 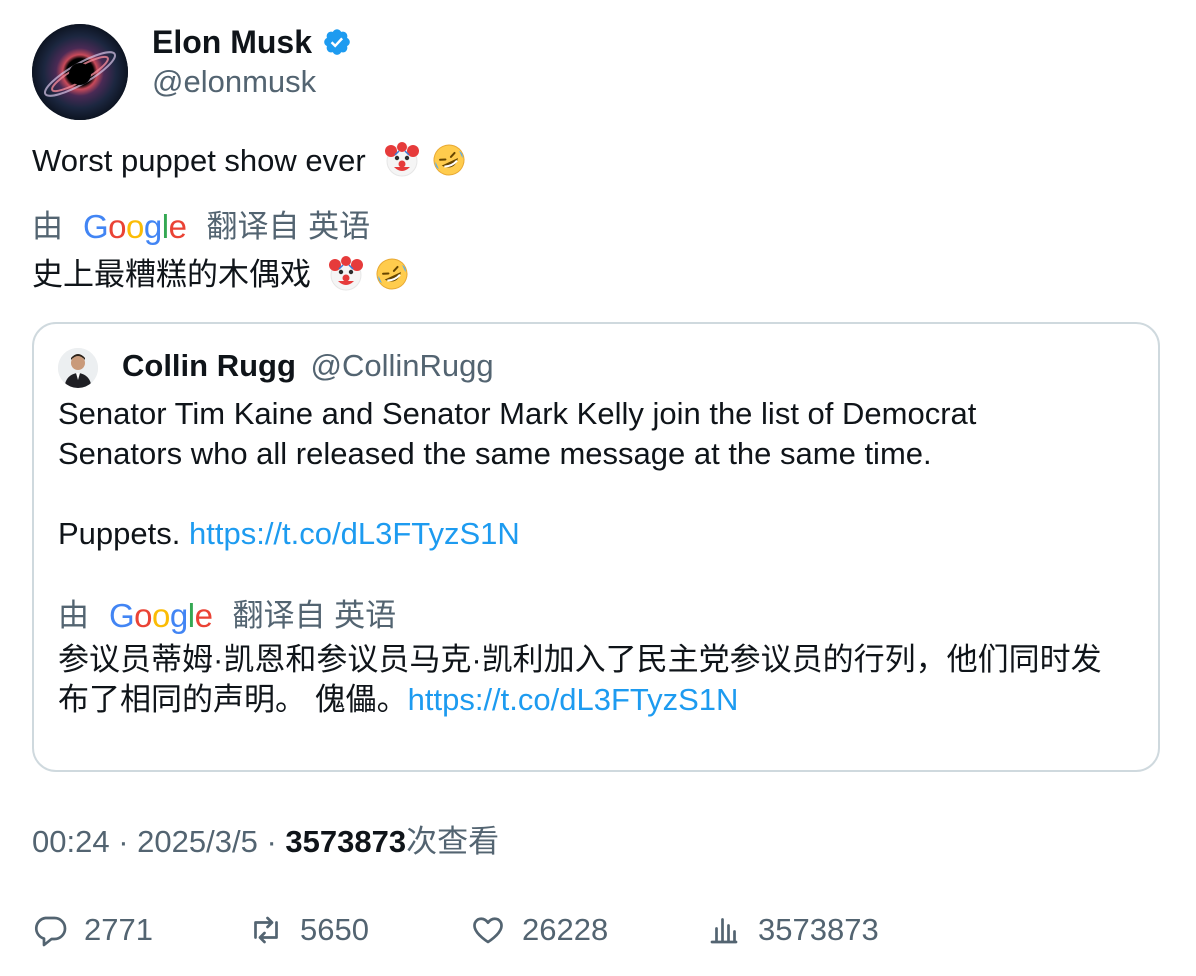 I want to click on tweet-text: Worst puppet show ever, so click(x=249, y=161).